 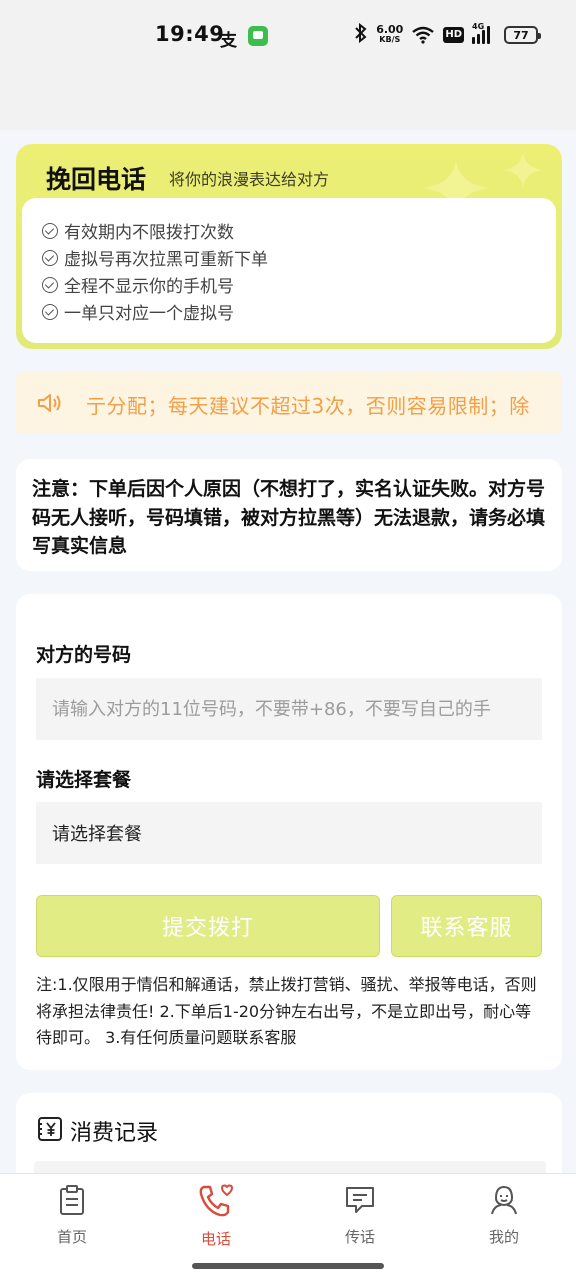 I want to click on contact-service-button: 联系客服, so click(x=466, y=926).